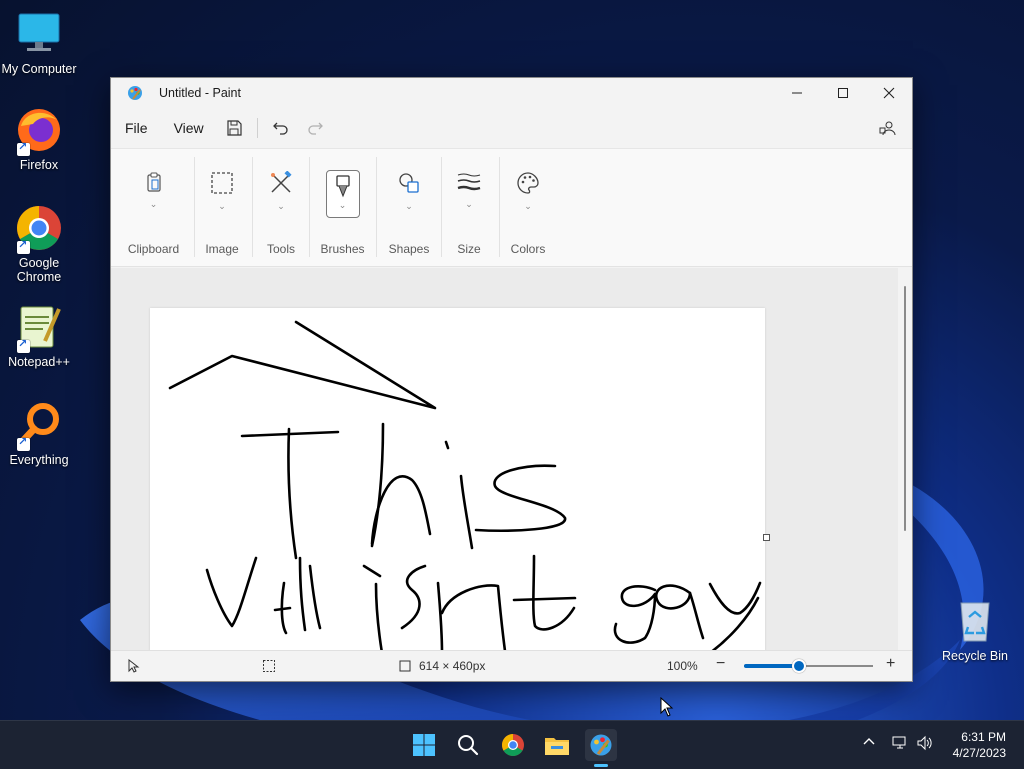  What do you see at coordinates (39, 362) in the screenshot?
I see `desktop-icon-label: Notepad++` at bounding box center [39, 362].